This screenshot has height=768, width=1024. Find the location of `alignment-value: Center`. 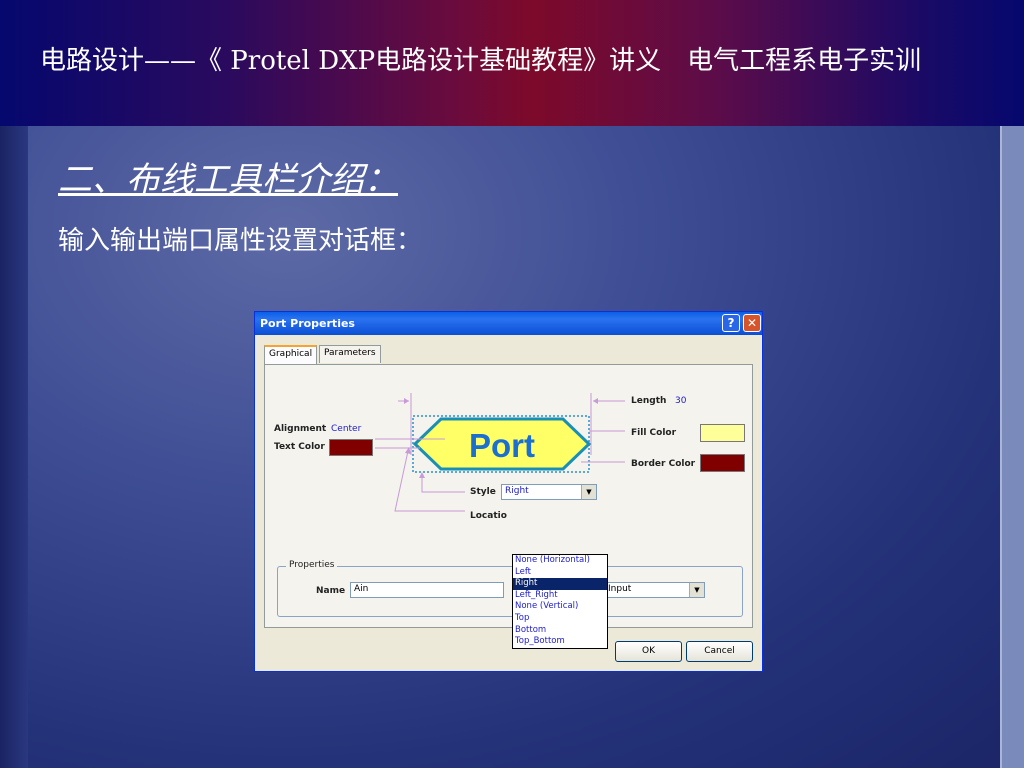

alignment-value: Center is located at coordinates (346, 429).